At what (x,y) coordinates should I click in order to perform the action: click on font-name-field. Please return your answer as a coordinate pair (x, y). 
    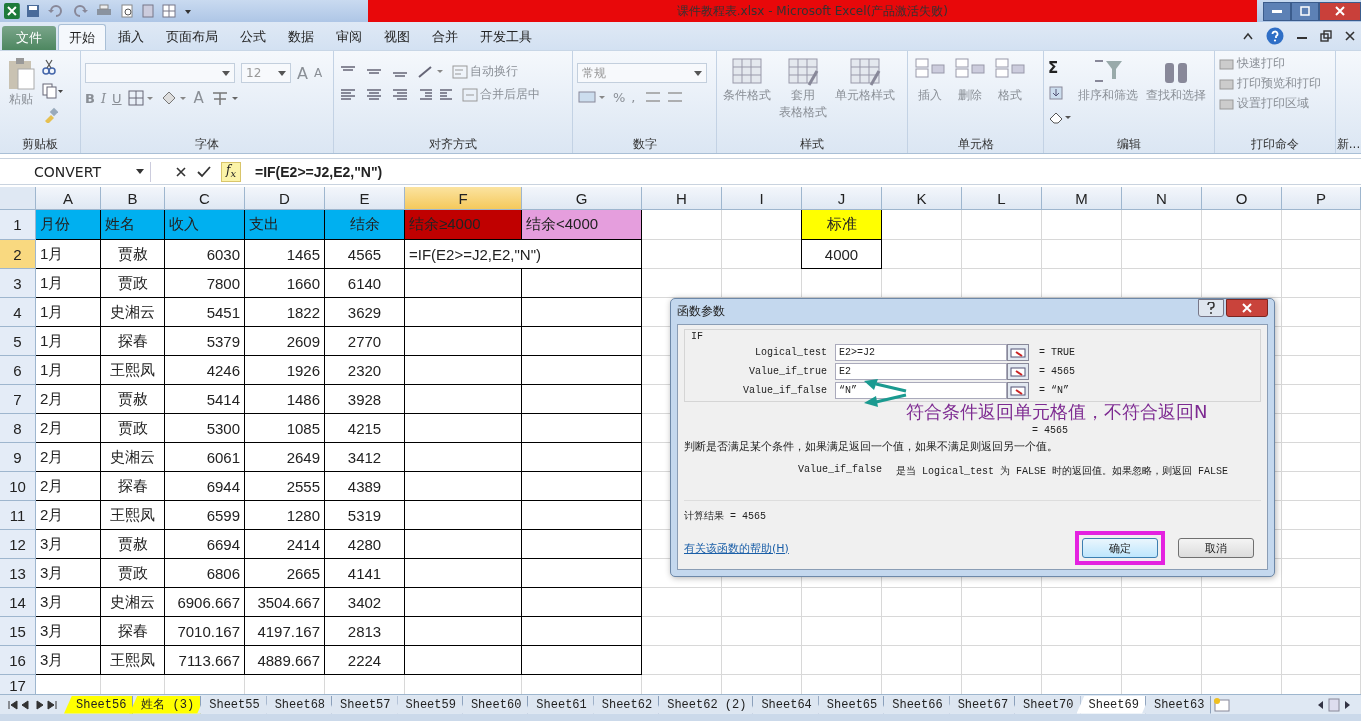
    Looking at the image, I should click on (160, 73).